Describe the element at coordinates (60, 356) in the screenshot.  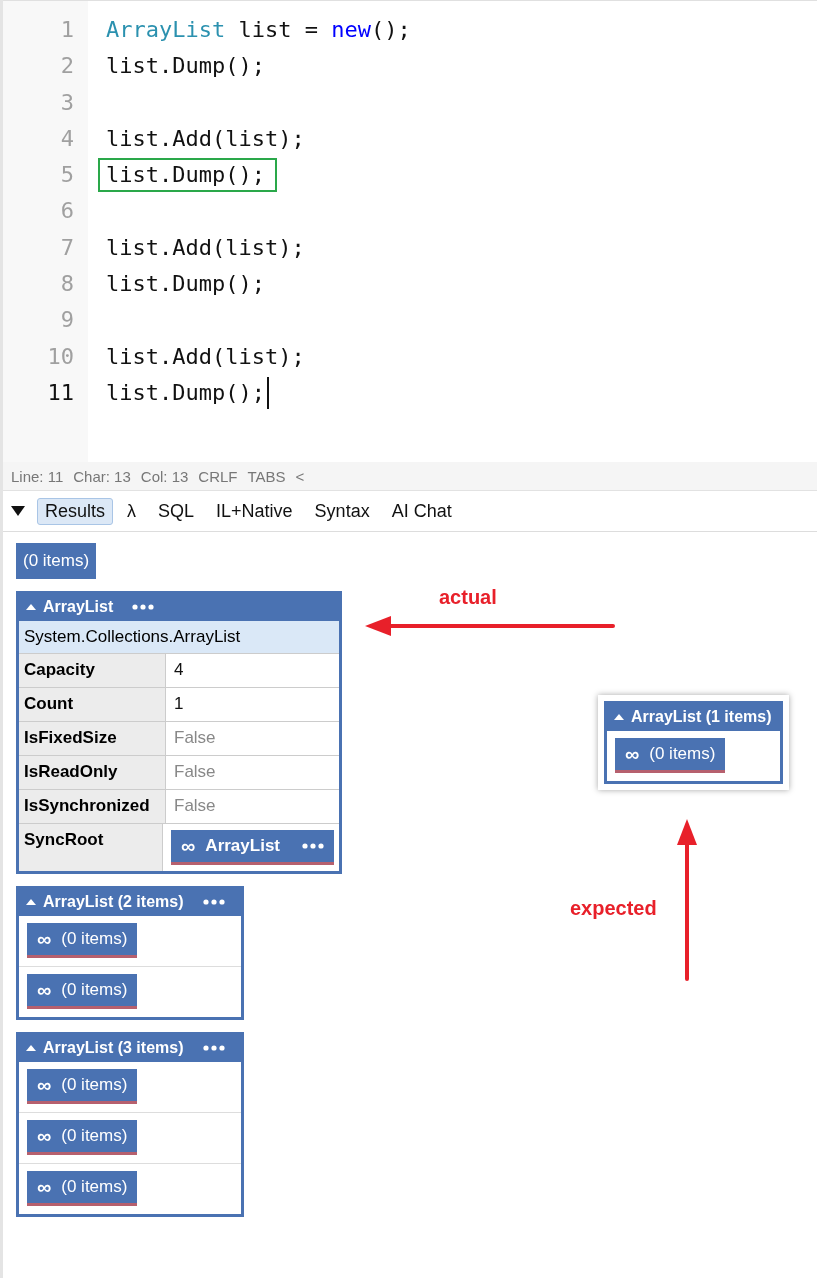
I see `line-number: 10` at that location.